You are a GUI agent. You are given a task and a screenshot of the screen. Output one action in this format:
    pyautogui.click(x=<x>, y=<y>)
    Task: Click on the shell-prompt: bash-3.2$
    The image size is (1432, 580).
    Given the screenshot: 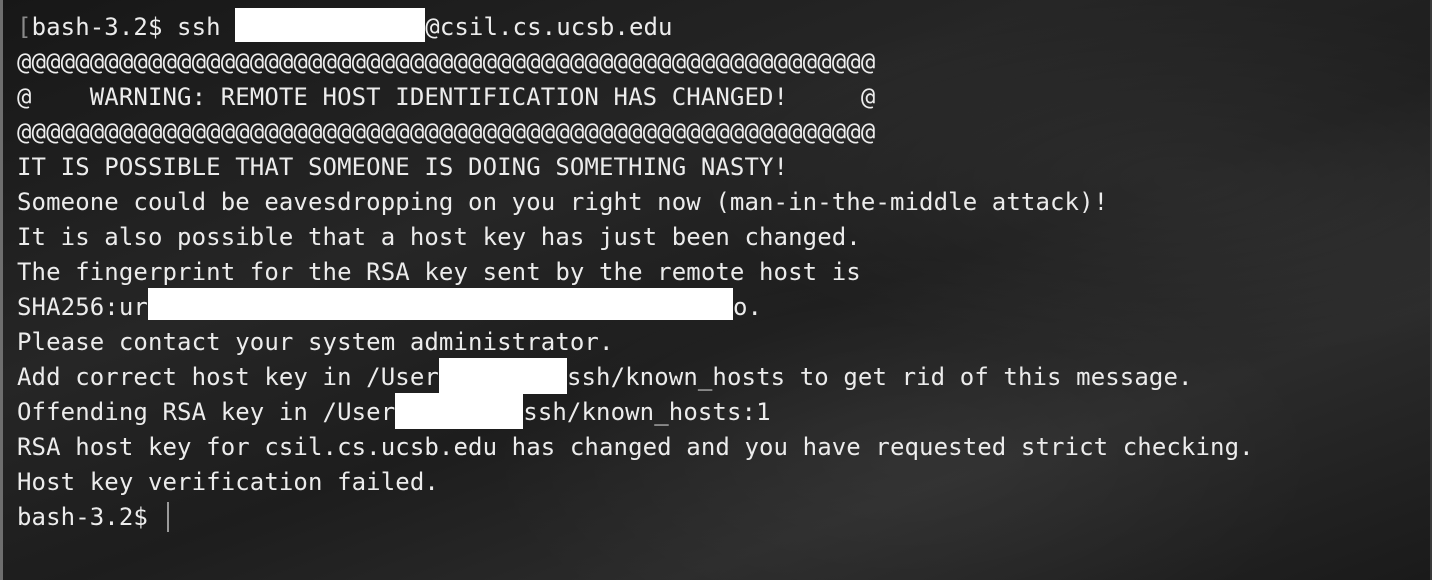 What is the action you would take?
    pyautogui.click(x=90, y=517)
    